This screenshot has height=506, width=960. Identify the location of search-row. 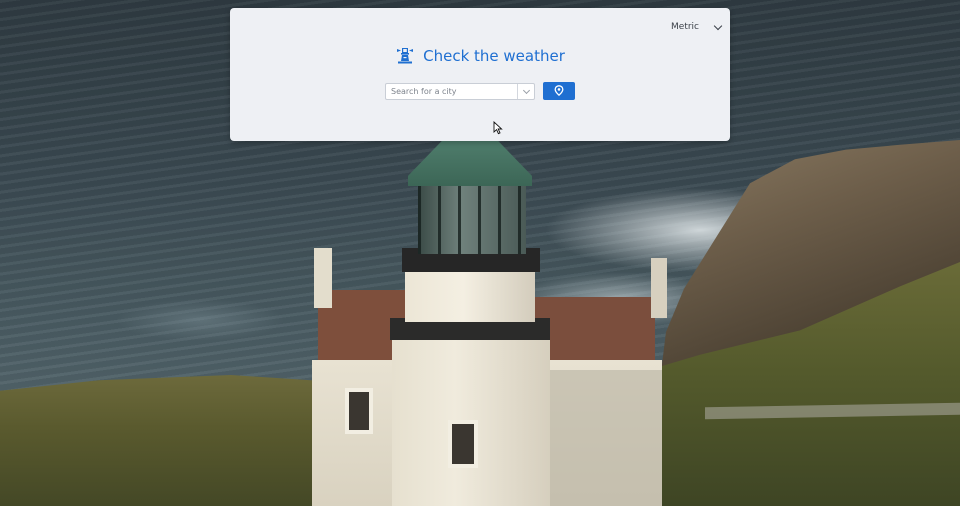
(480, 91).